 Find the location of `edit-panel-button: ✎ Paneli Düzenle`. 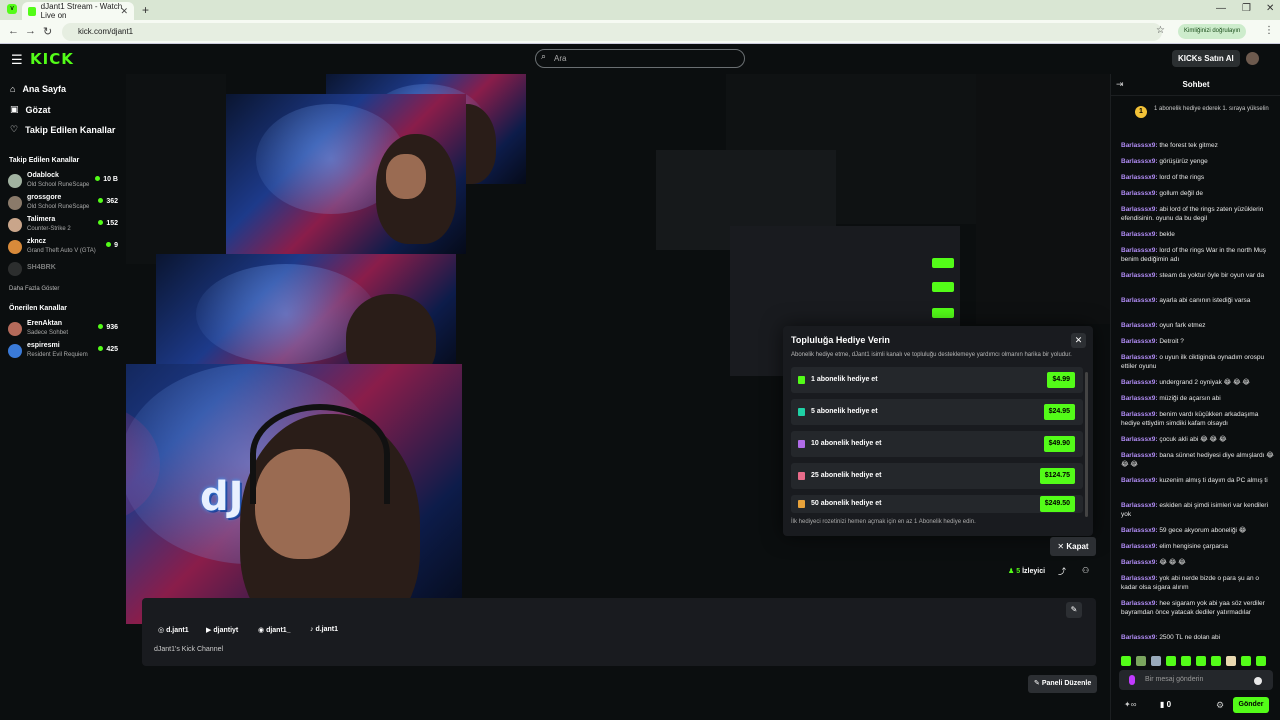

edit-panel-button: ✎ Paneli Düzenle is located at coordinates (1063, 684).